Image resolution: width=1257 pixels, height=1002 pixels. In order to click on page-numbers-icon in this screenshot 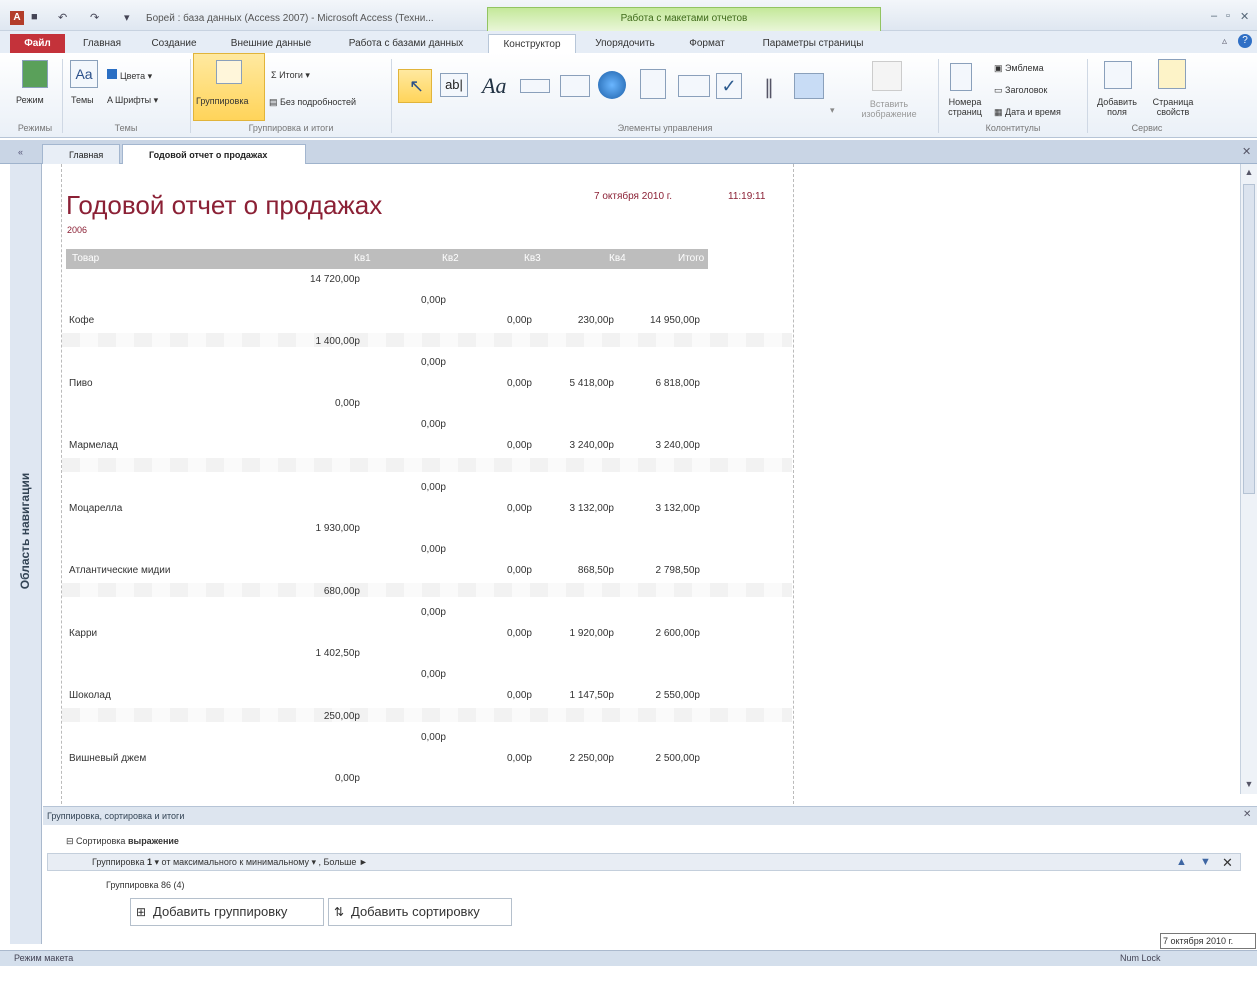, I will do `click(961, 77)`.